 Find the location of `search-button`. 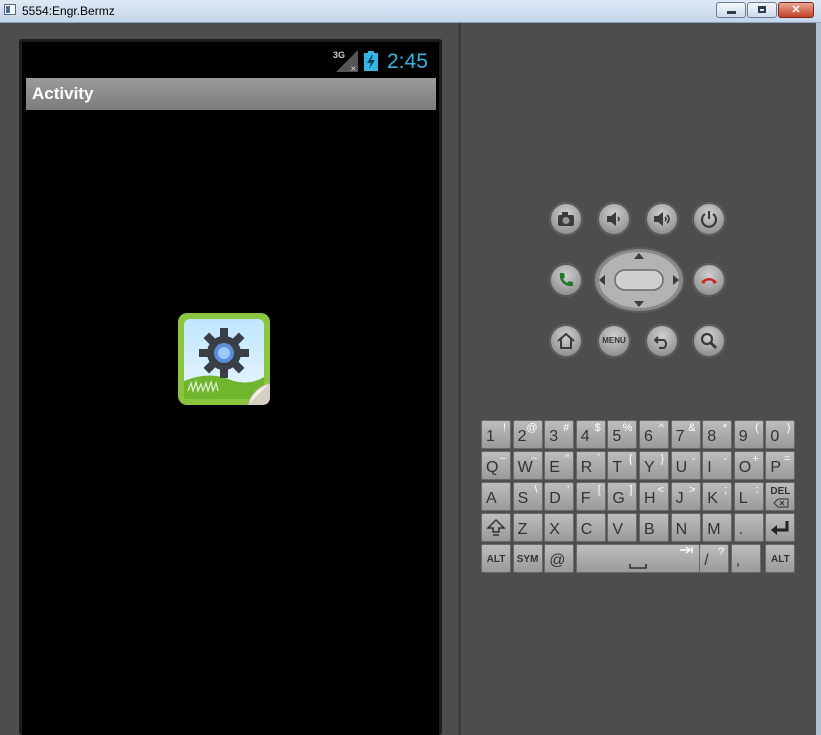

search-button is located at coordinates (709, 341).